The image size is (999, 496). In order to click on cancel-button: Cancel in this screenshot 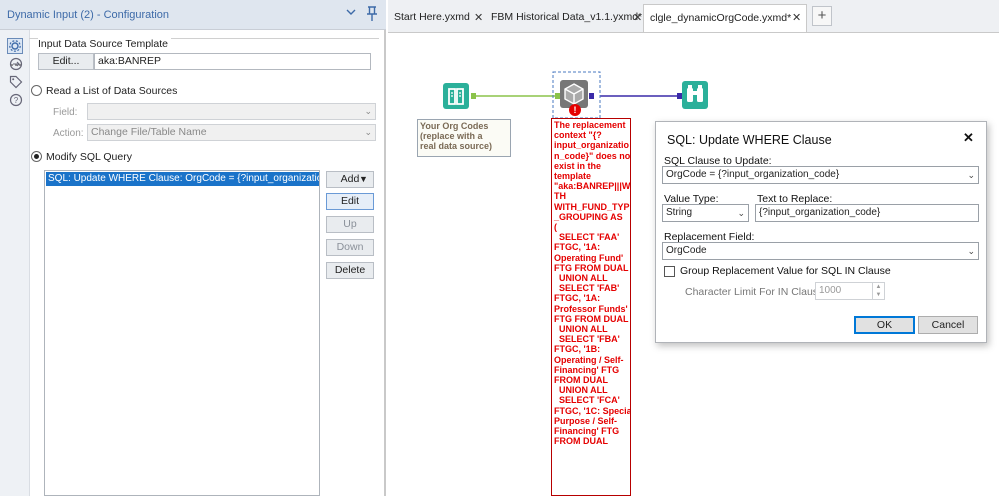, I will do `click(948, 325)`.